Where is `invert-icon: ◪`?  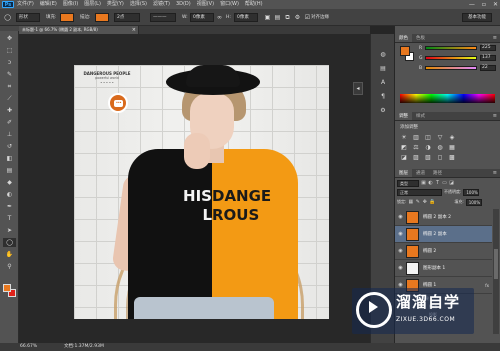 invert-icon: ◪ is located at coordinates (404, 157).